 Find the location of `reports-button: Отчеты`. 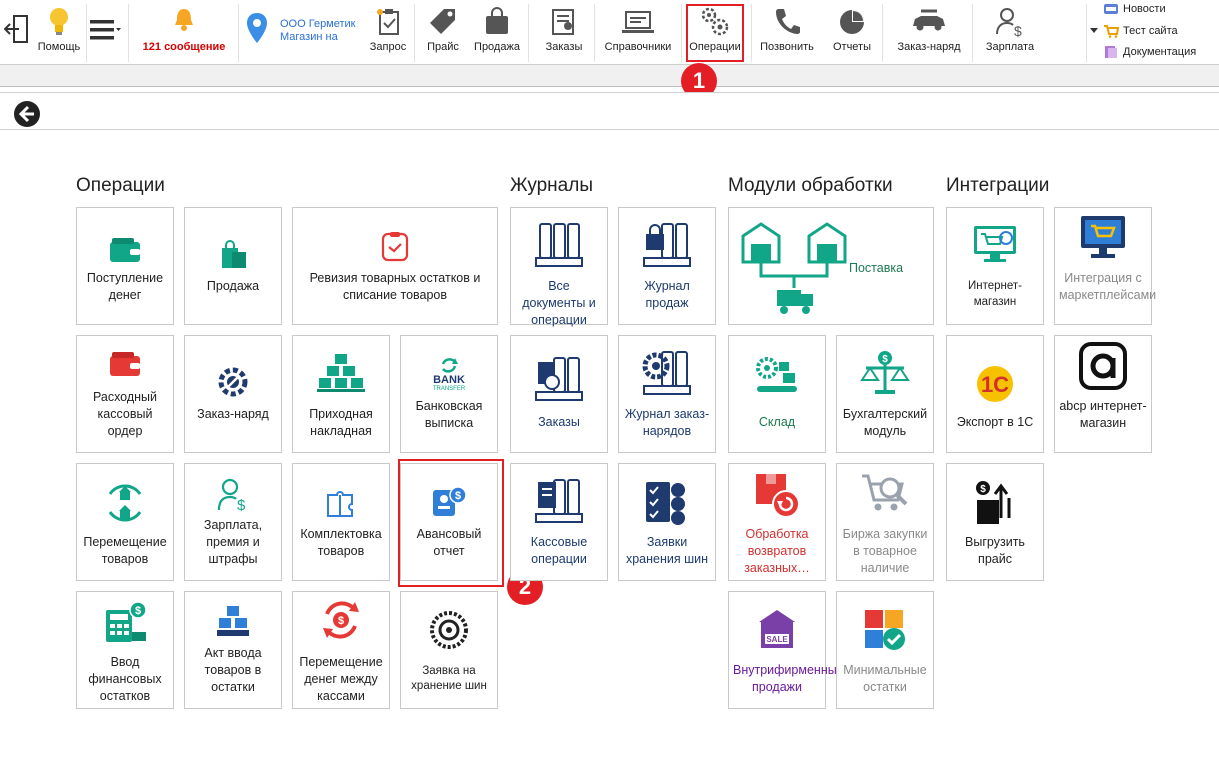

reports-button: Отчеты is located at coordinates (852, 32).